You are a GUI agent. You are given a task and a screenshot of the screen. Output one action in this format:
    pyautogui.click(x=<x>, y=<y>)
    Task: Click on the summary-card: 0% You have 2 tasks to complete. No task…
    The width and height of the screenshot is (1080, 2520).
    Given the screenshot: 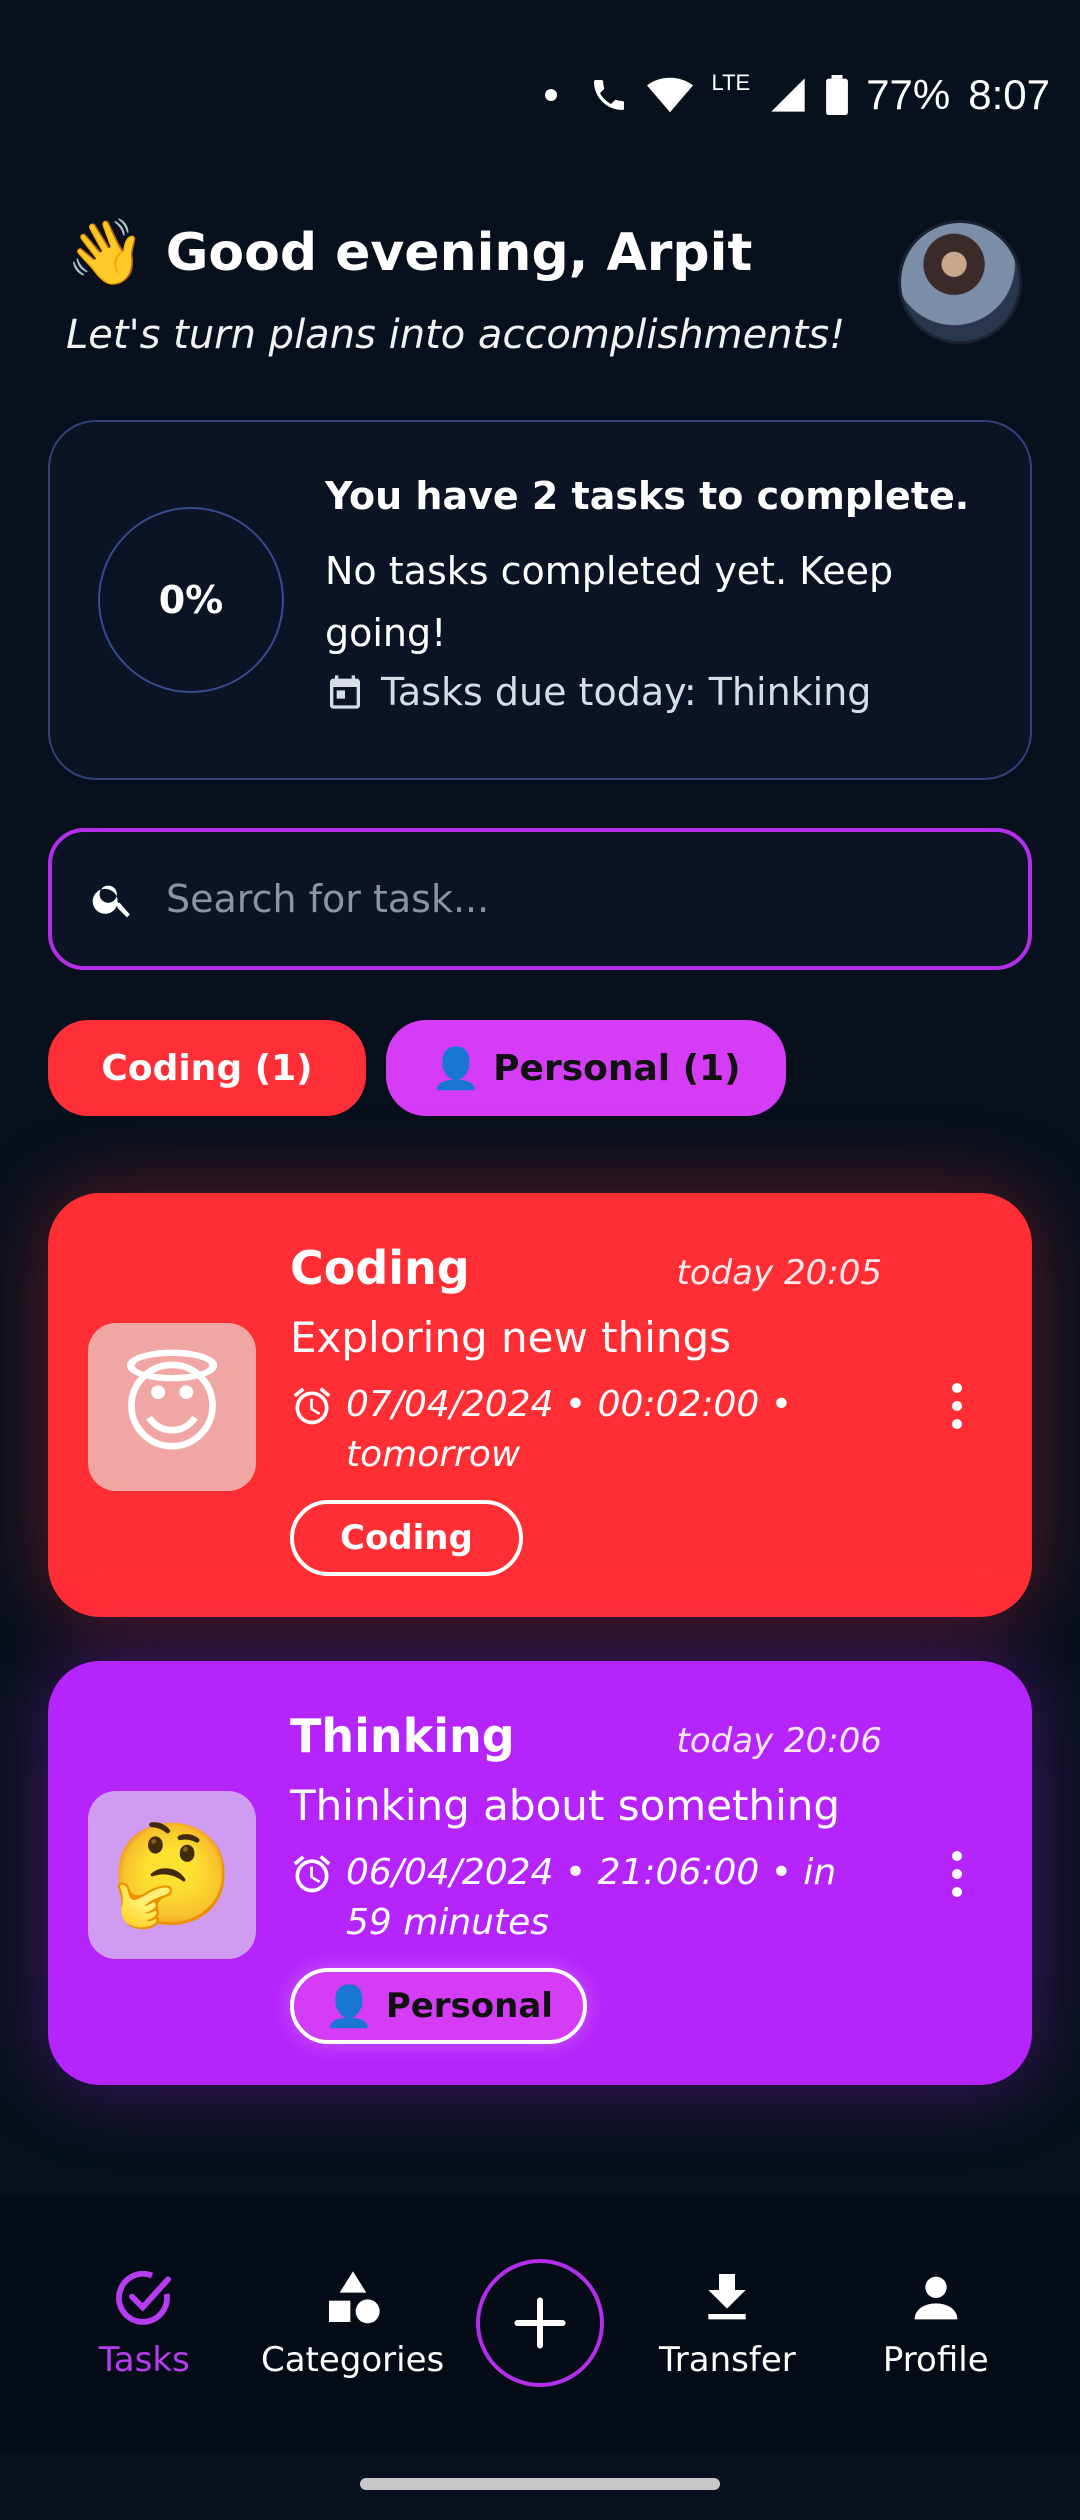 What is the action you would take?
    pyautogui.click(x=540, y=600)
    